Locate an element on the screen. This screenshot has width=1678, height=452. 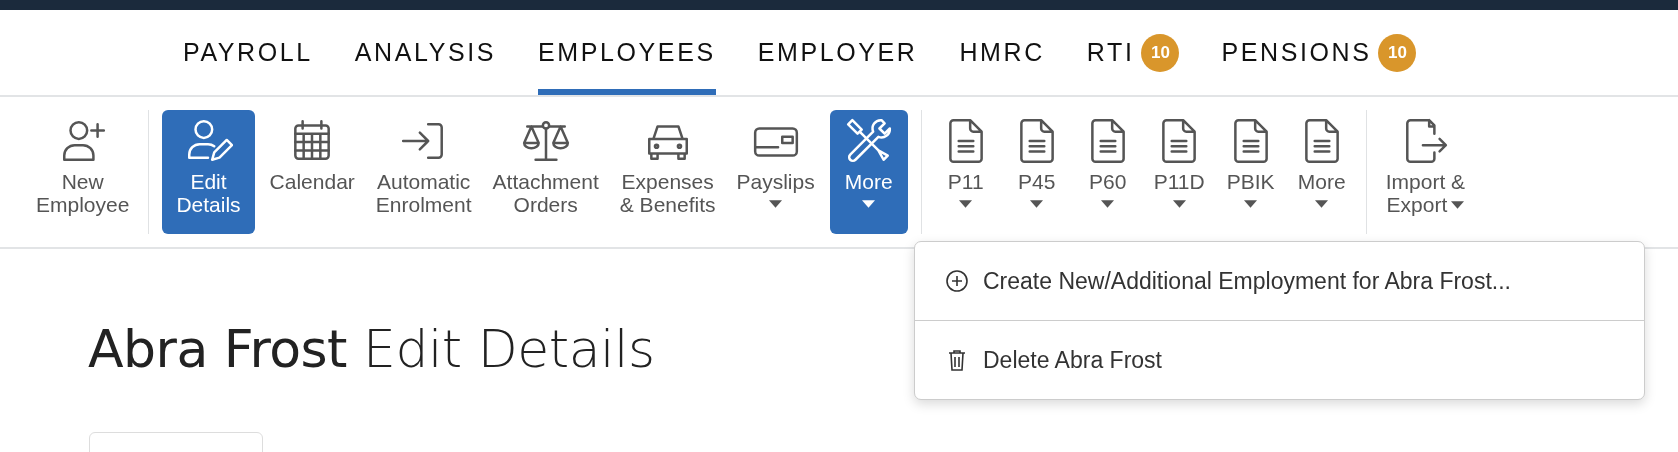
toolbar-button: Automatic Enrolment is located at coordinates (423, 172).